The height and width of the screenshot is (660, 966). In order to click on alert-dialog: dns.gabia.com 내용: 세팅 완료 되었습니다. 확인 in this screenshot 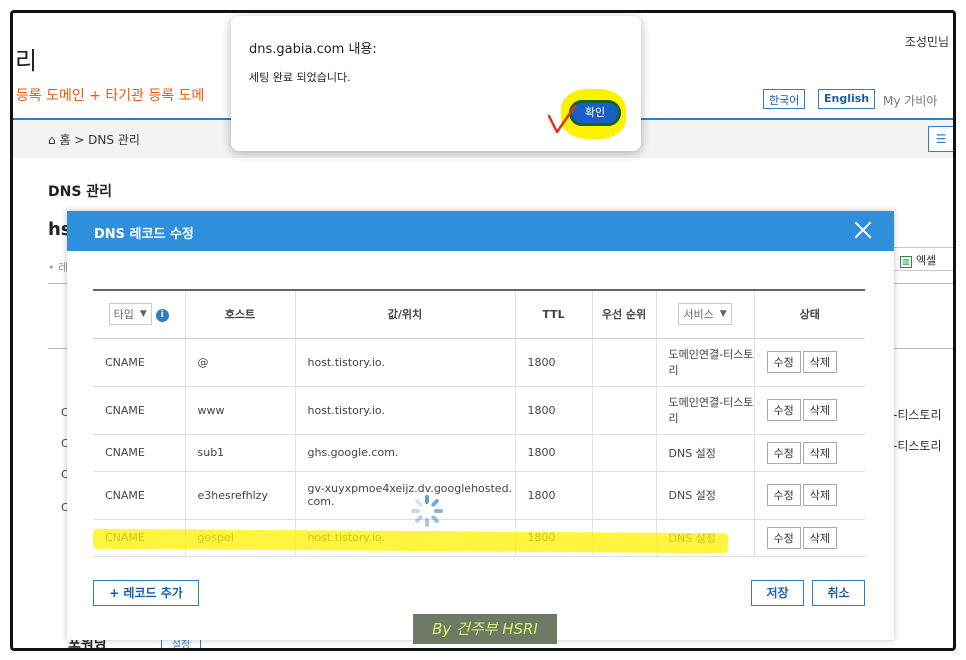, I will do `click(436, 83)`.